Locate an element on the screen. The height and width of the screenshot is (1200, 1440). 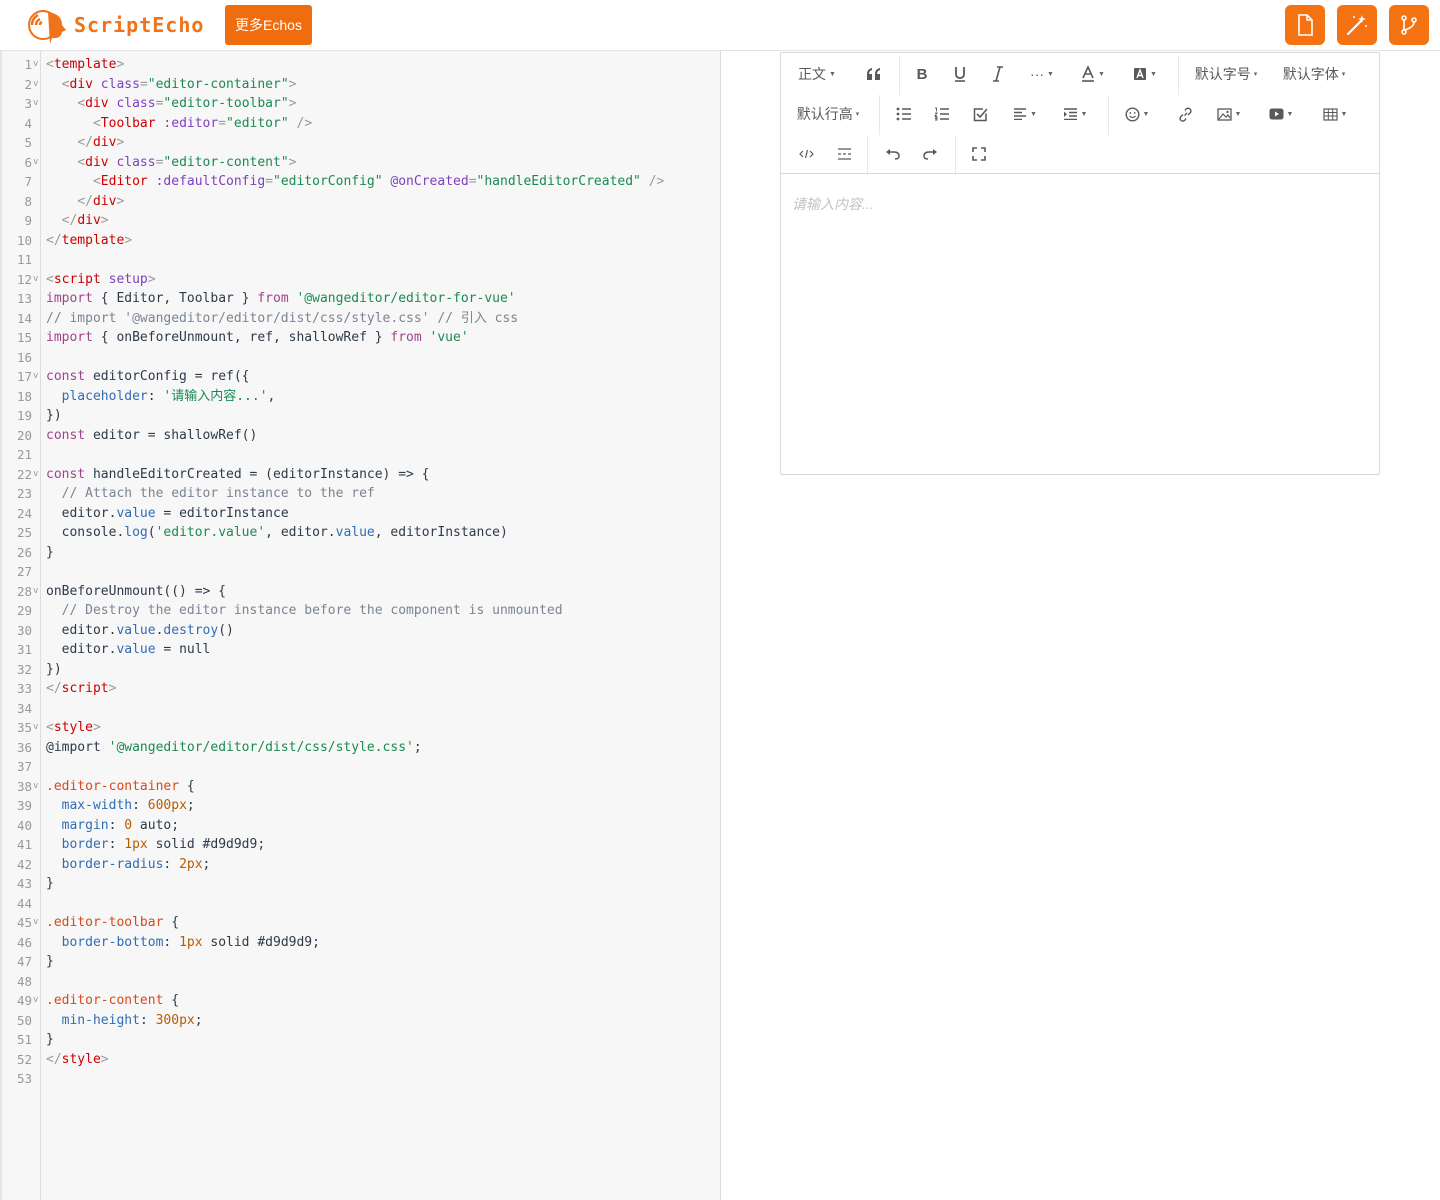
new-file-button is located at coordinates (1305, 25).